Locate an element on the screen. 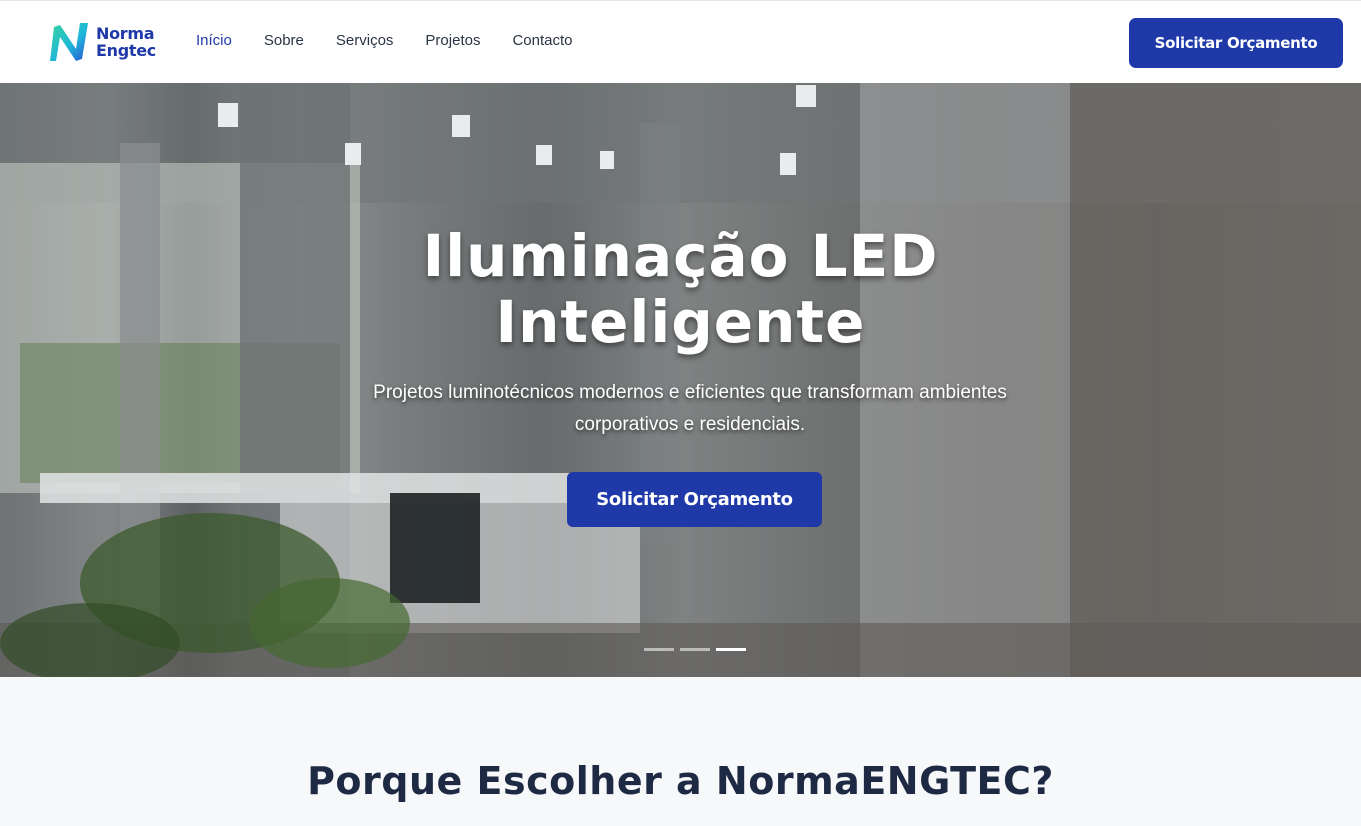 This screenshot has height=826, width=1361. logo: Norma Engtec is located at coordinates (101, 42).